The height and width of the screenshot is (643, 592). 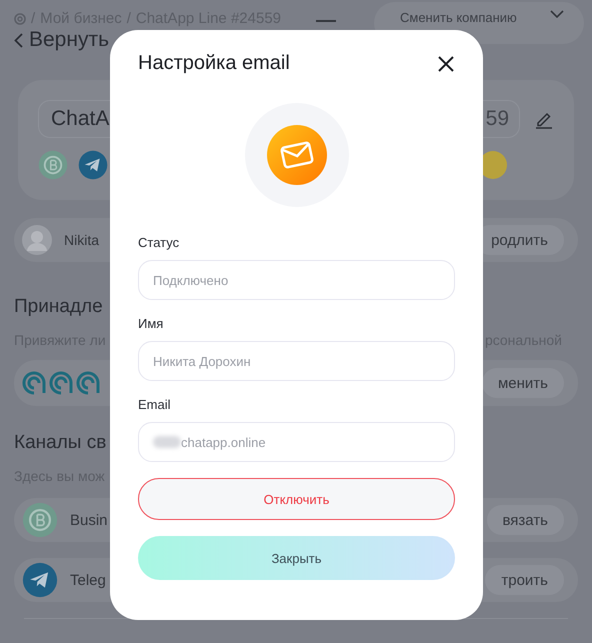 I want to click on field-label: Статус, so click(x=159, y=242).